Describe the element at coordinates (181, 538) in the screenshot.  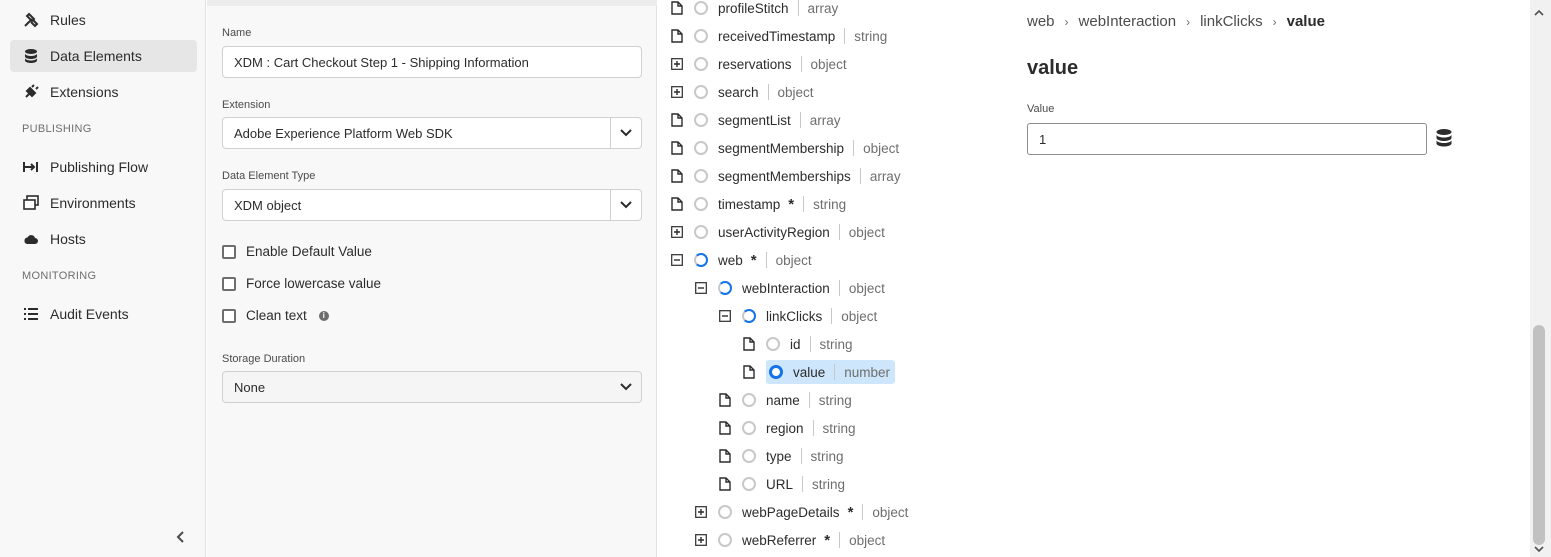
I see `collapse-nav-button` at that location.